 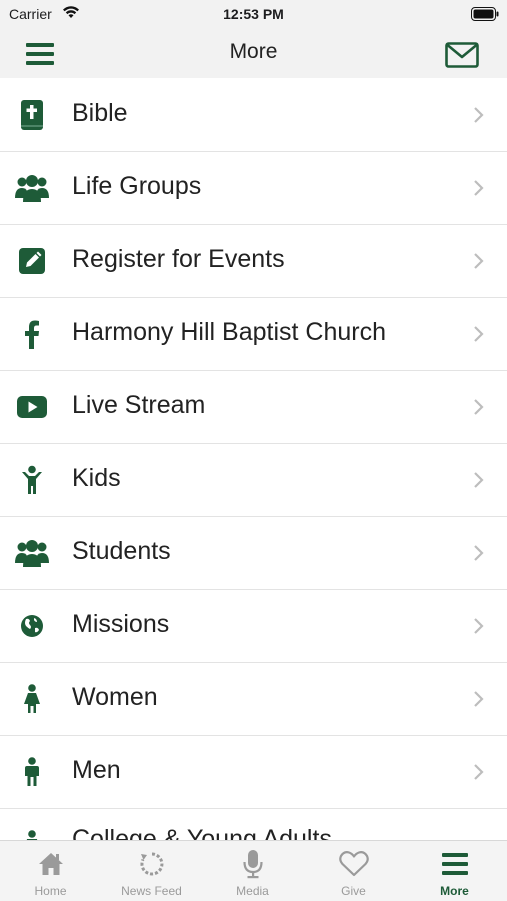 I want to click on list-item-life-groups: Life Groups, so click(x=253, y=188).